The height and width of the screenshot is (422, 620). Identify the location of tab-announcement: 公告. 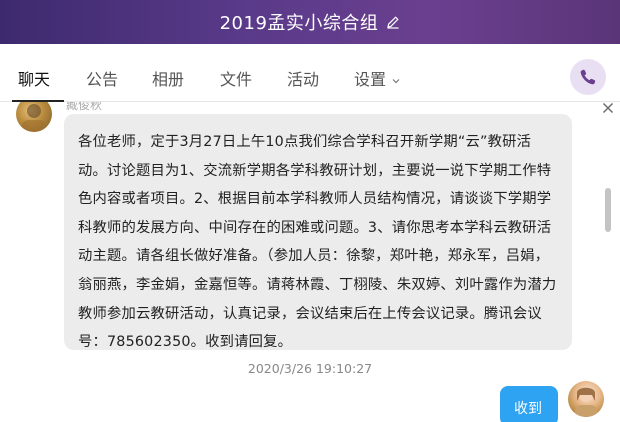
(102, 78).